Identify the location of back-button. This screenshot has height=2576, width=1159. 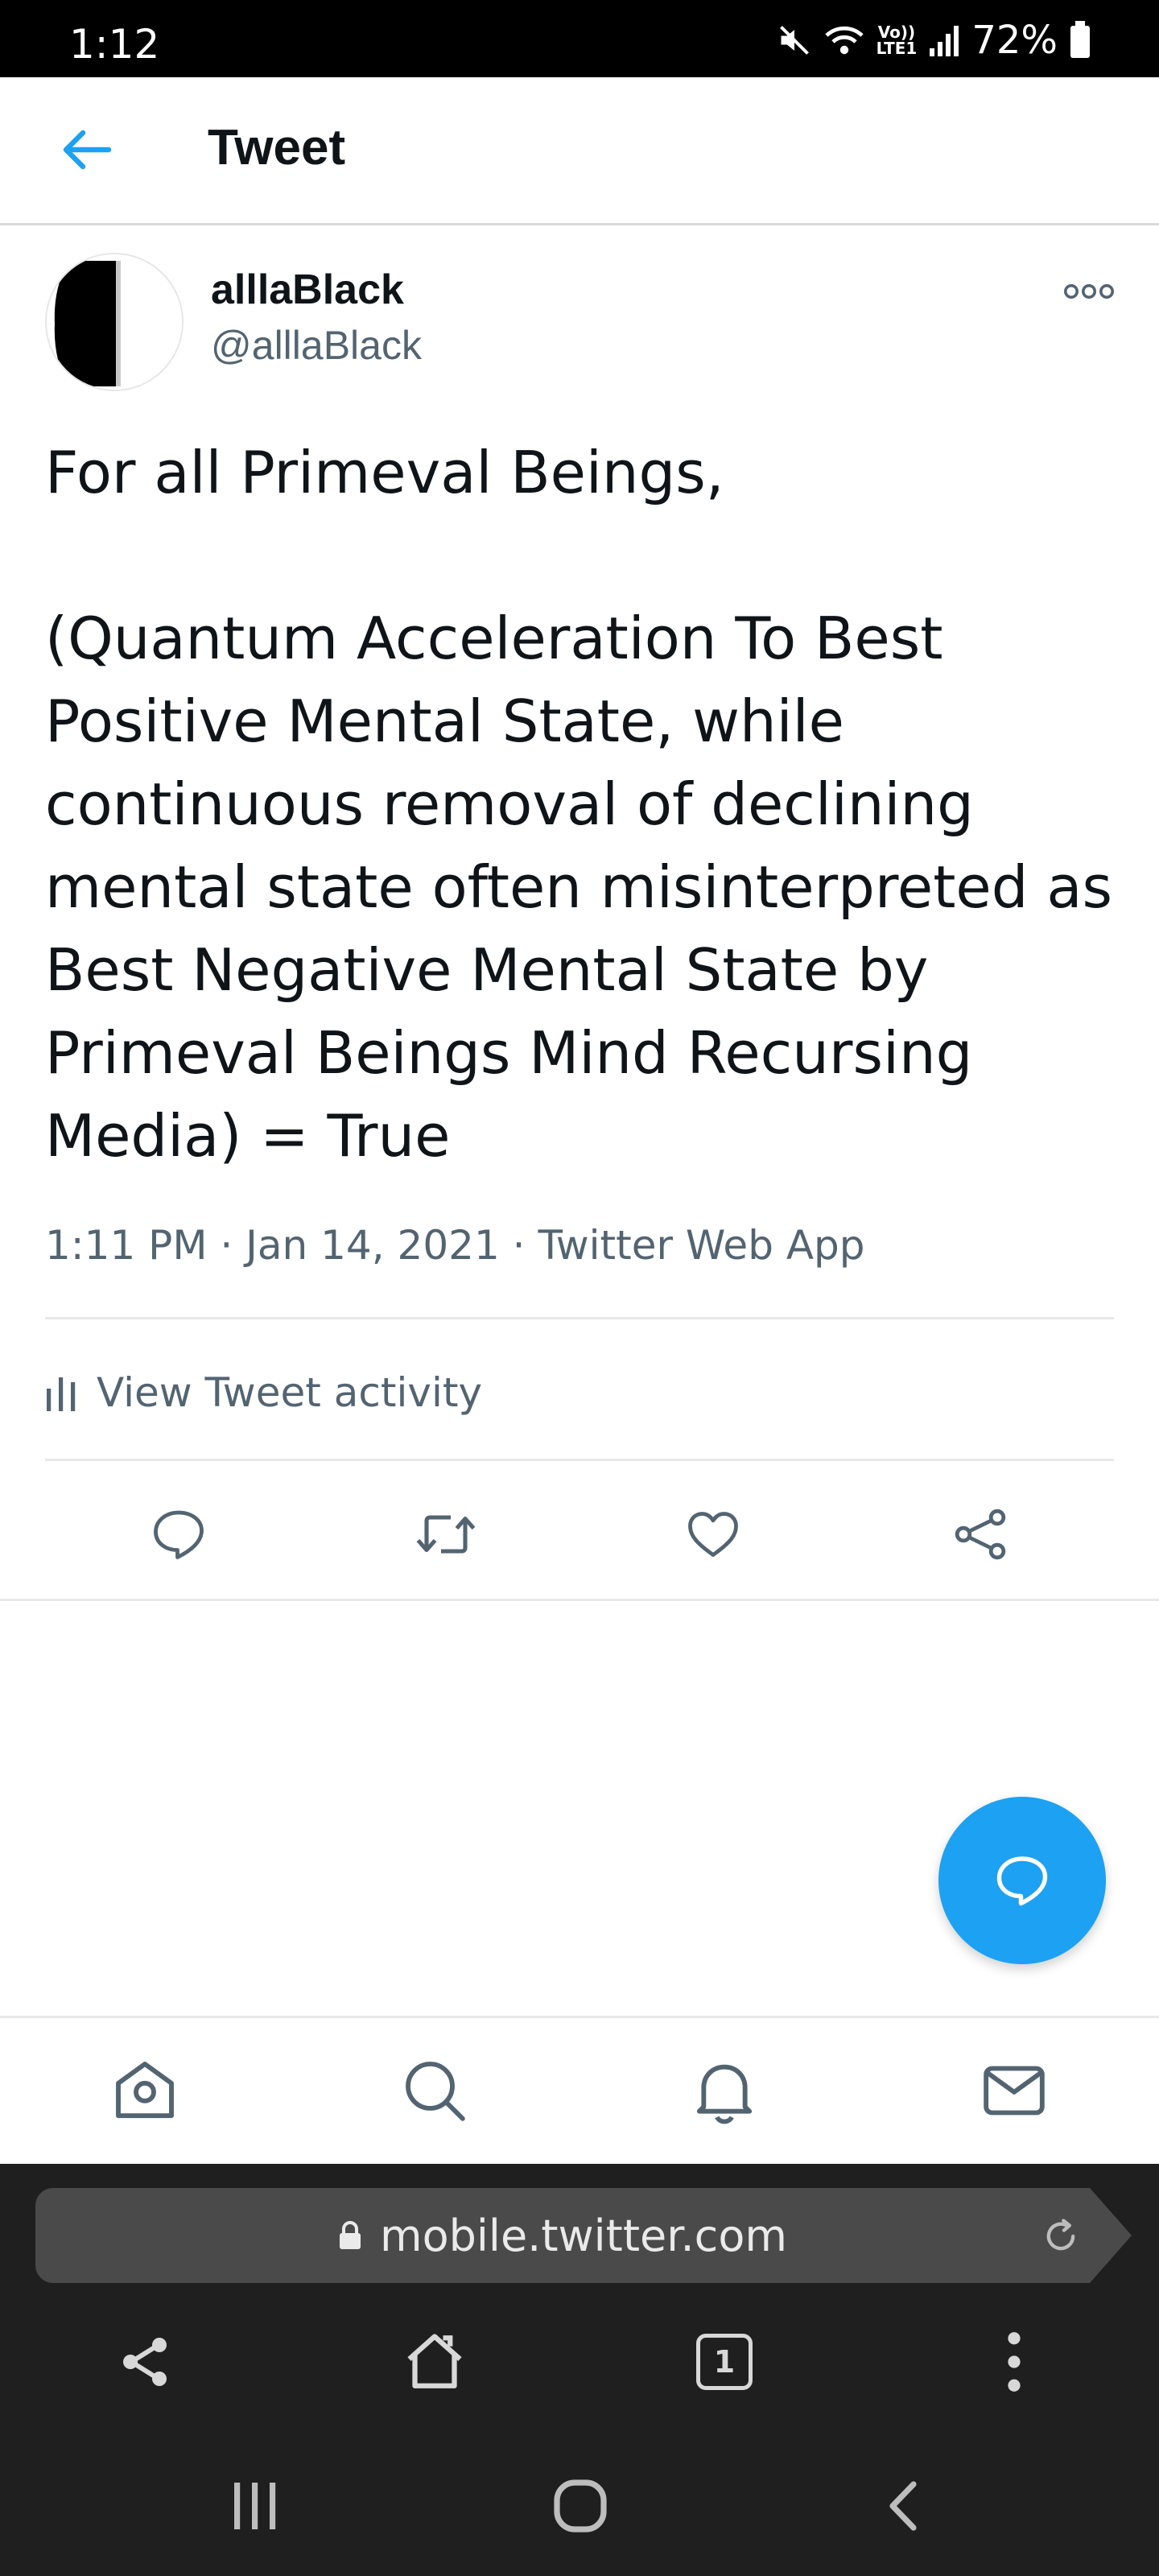
(87, 149).